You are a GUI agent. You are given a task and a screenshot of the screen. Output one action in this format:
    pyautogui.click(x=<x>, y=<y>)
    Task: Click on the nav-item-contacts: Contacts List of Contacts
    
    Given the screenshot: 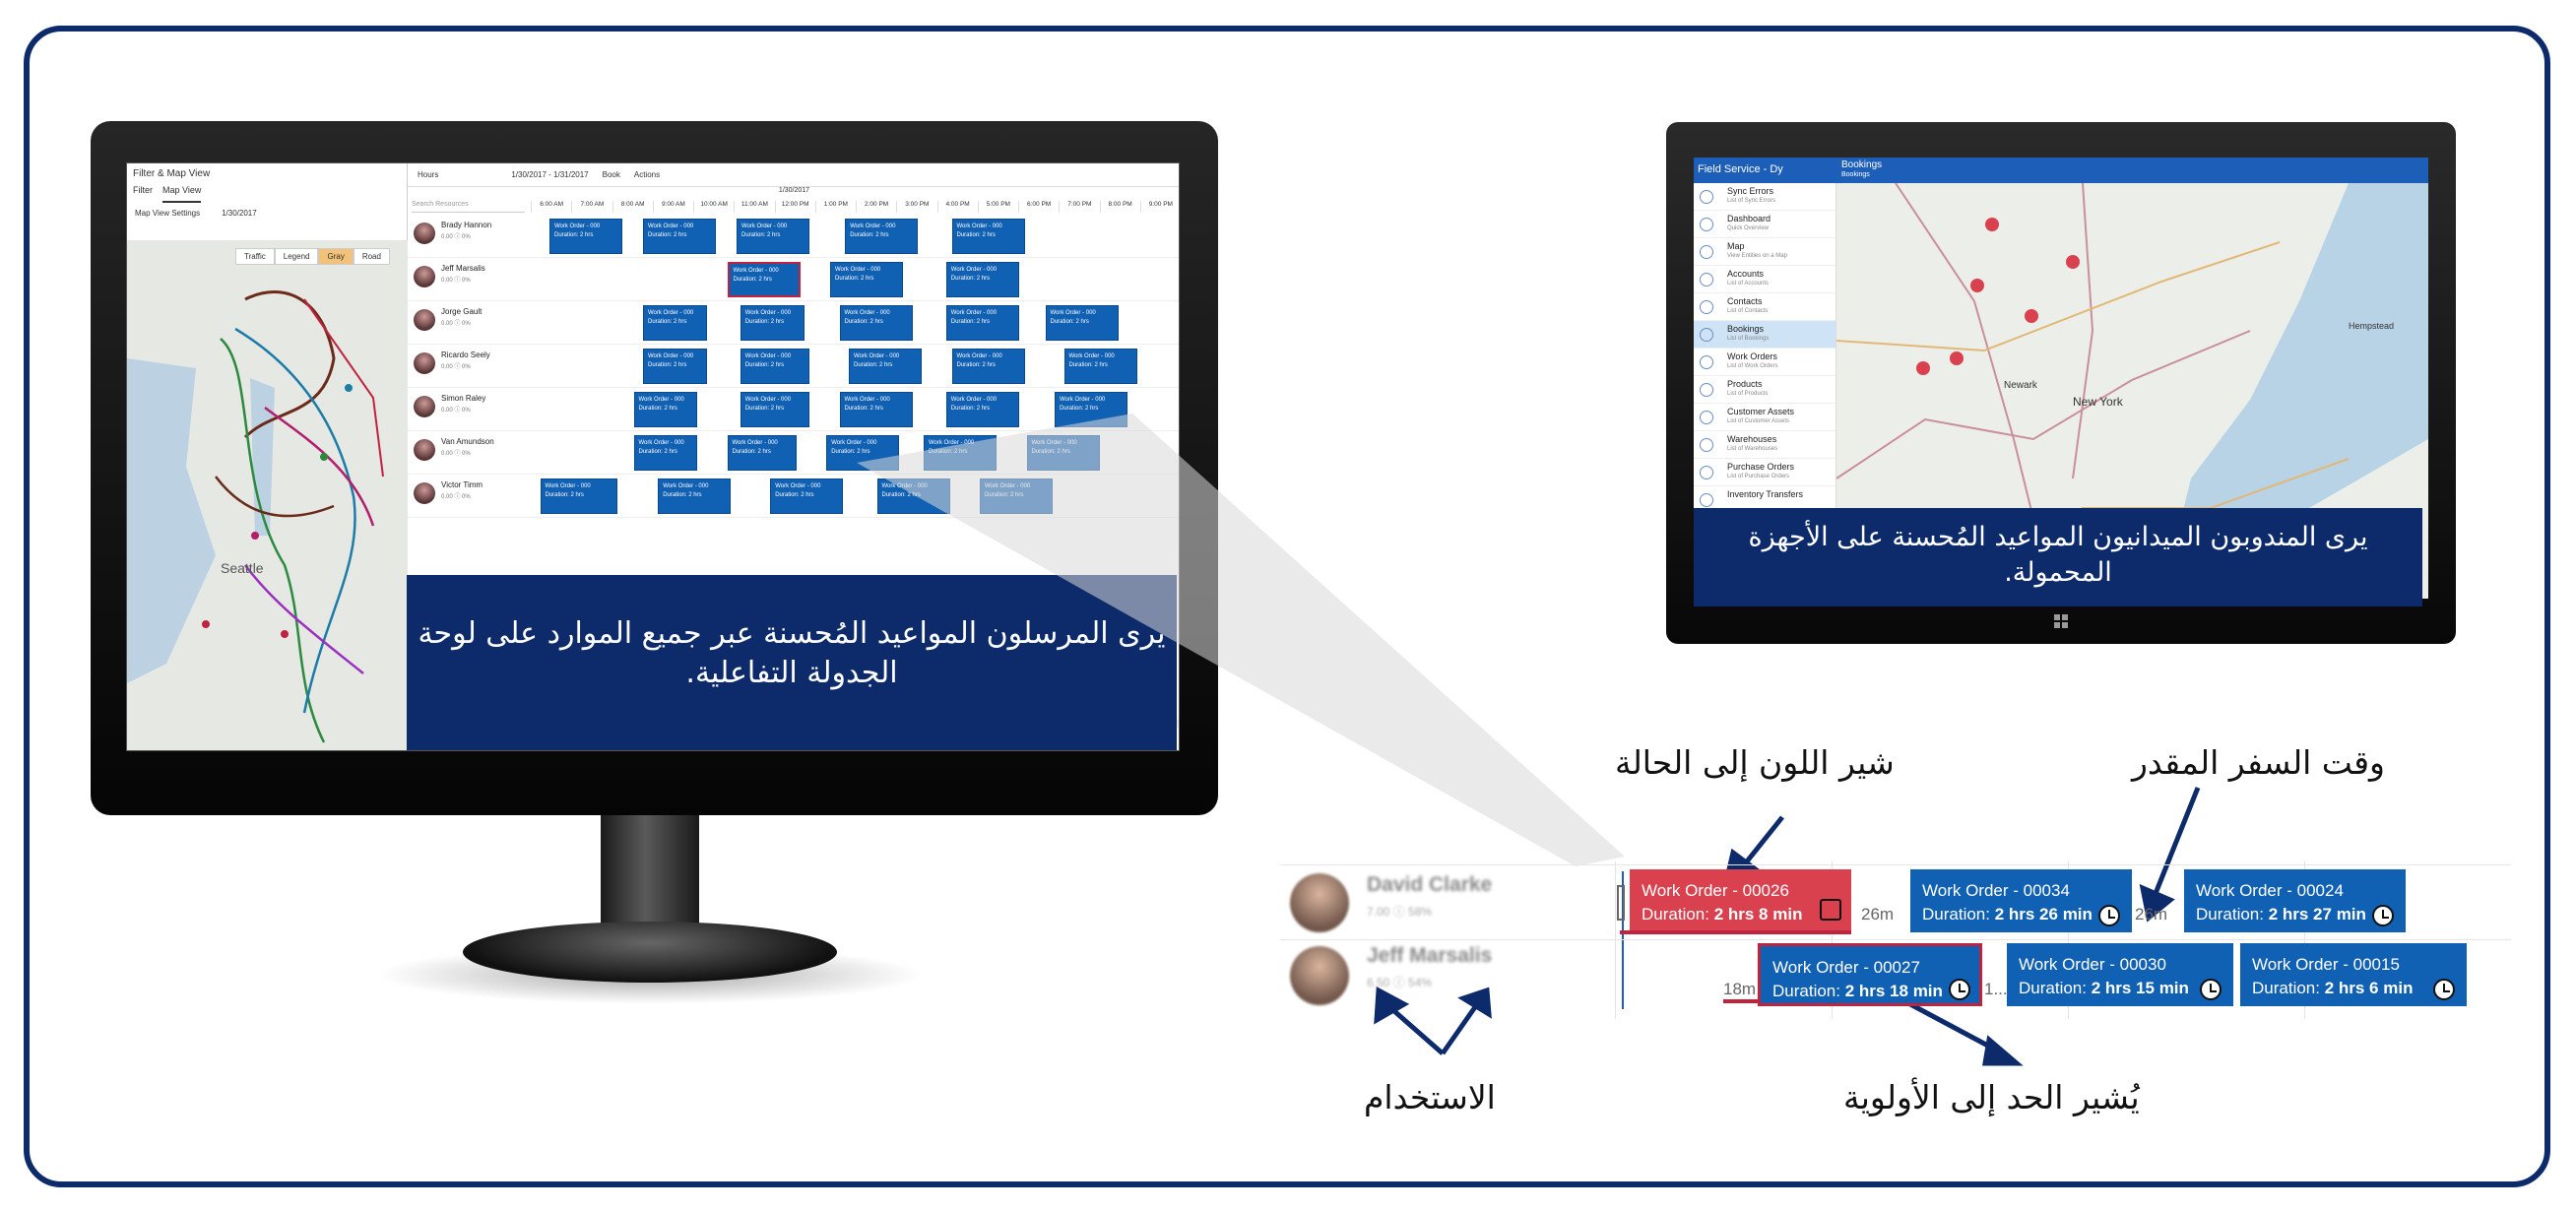 What is the action you would take?
    pyautogui.click(x=1764, y=307)
    